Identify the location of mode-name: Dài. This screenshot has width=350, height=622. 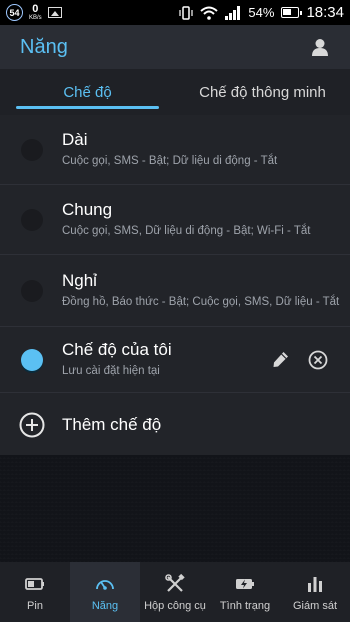
(75, 139).